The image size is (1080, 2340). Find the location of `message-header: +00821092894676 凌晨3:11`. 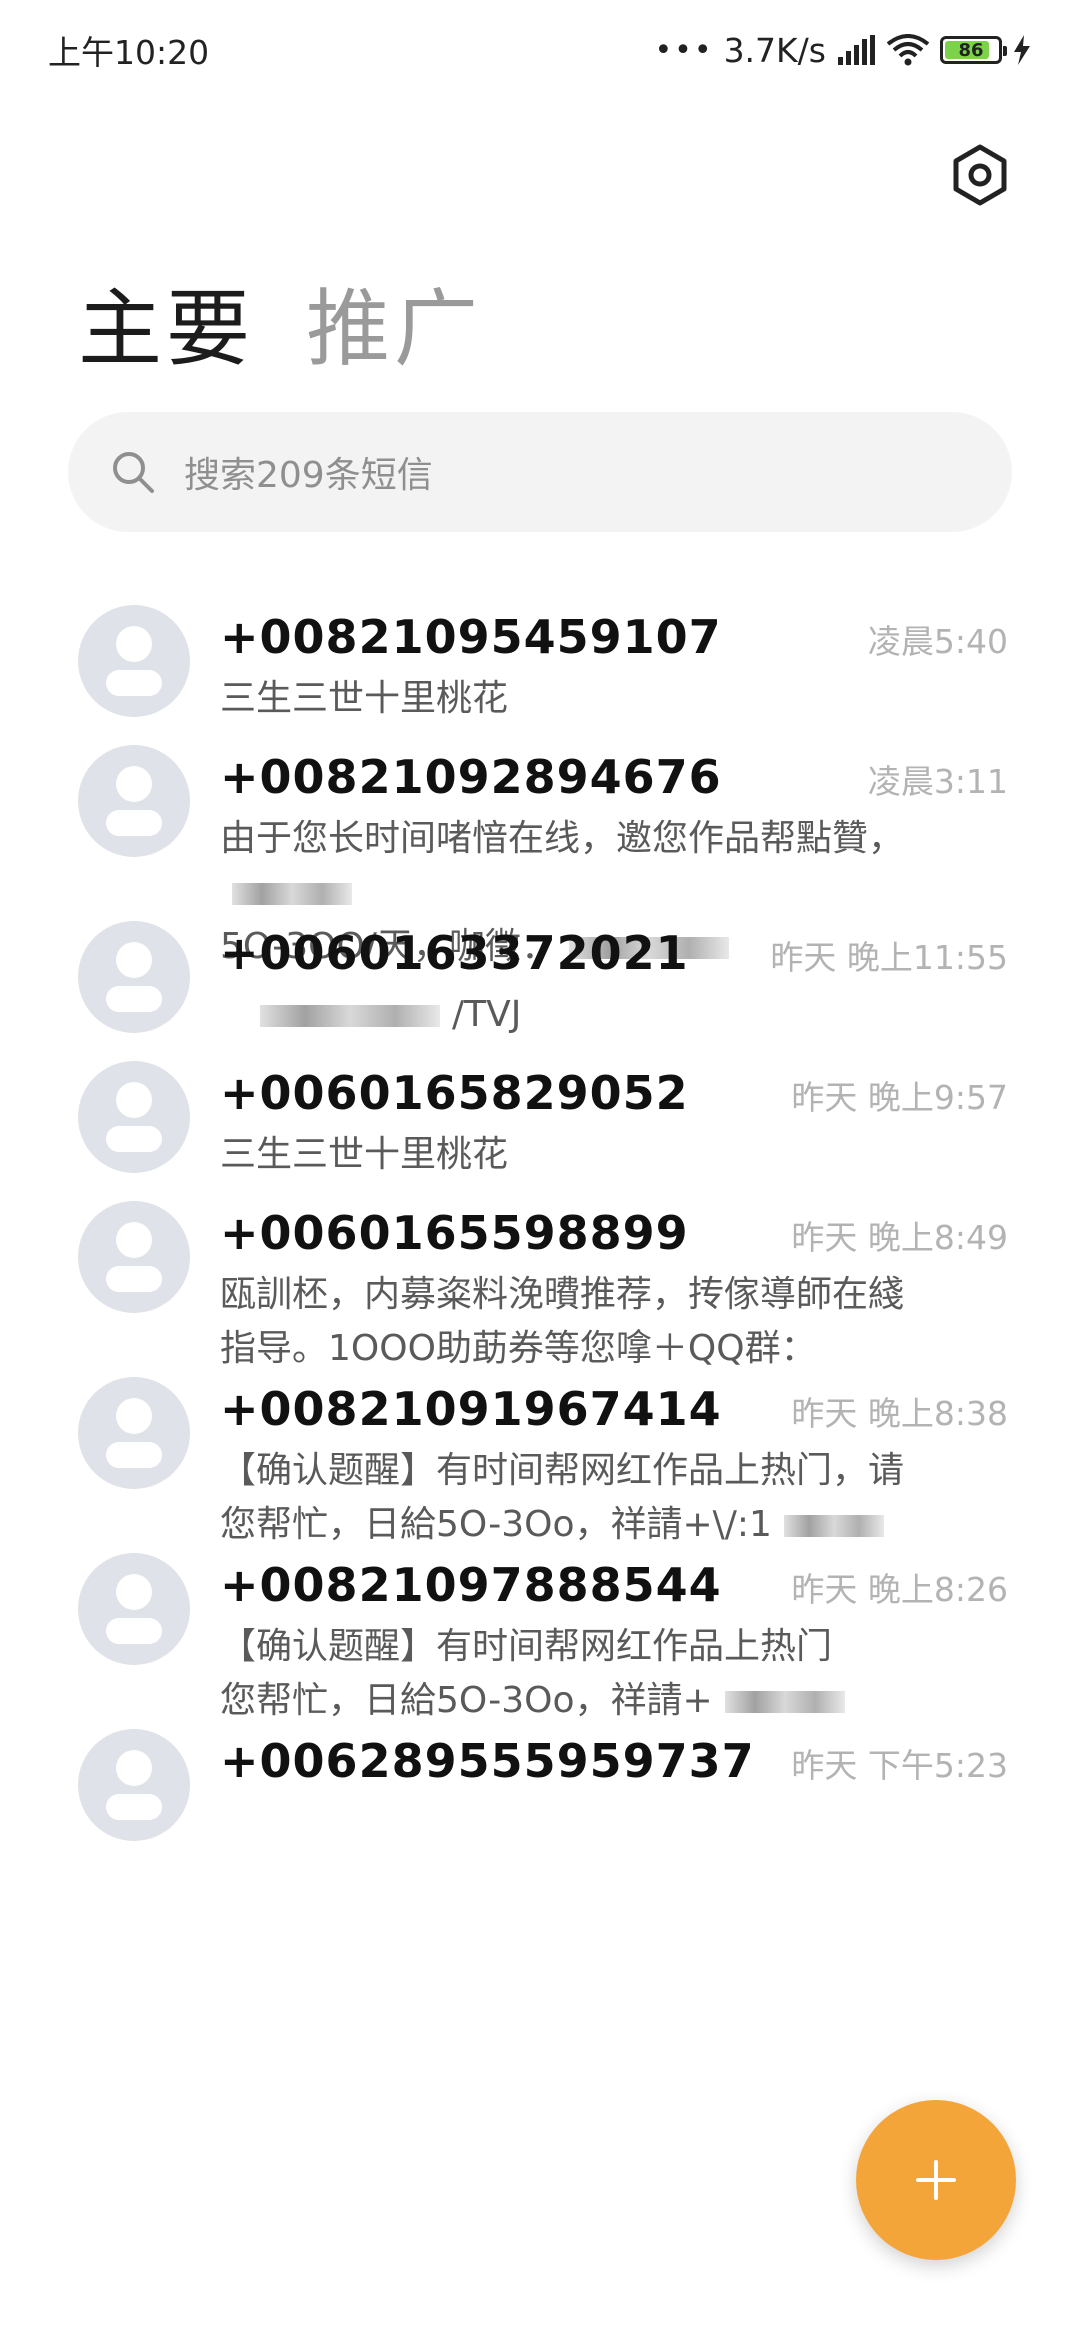

message-header: +00821092894676 凌晨3:11 is located at coordinates (614, 777).